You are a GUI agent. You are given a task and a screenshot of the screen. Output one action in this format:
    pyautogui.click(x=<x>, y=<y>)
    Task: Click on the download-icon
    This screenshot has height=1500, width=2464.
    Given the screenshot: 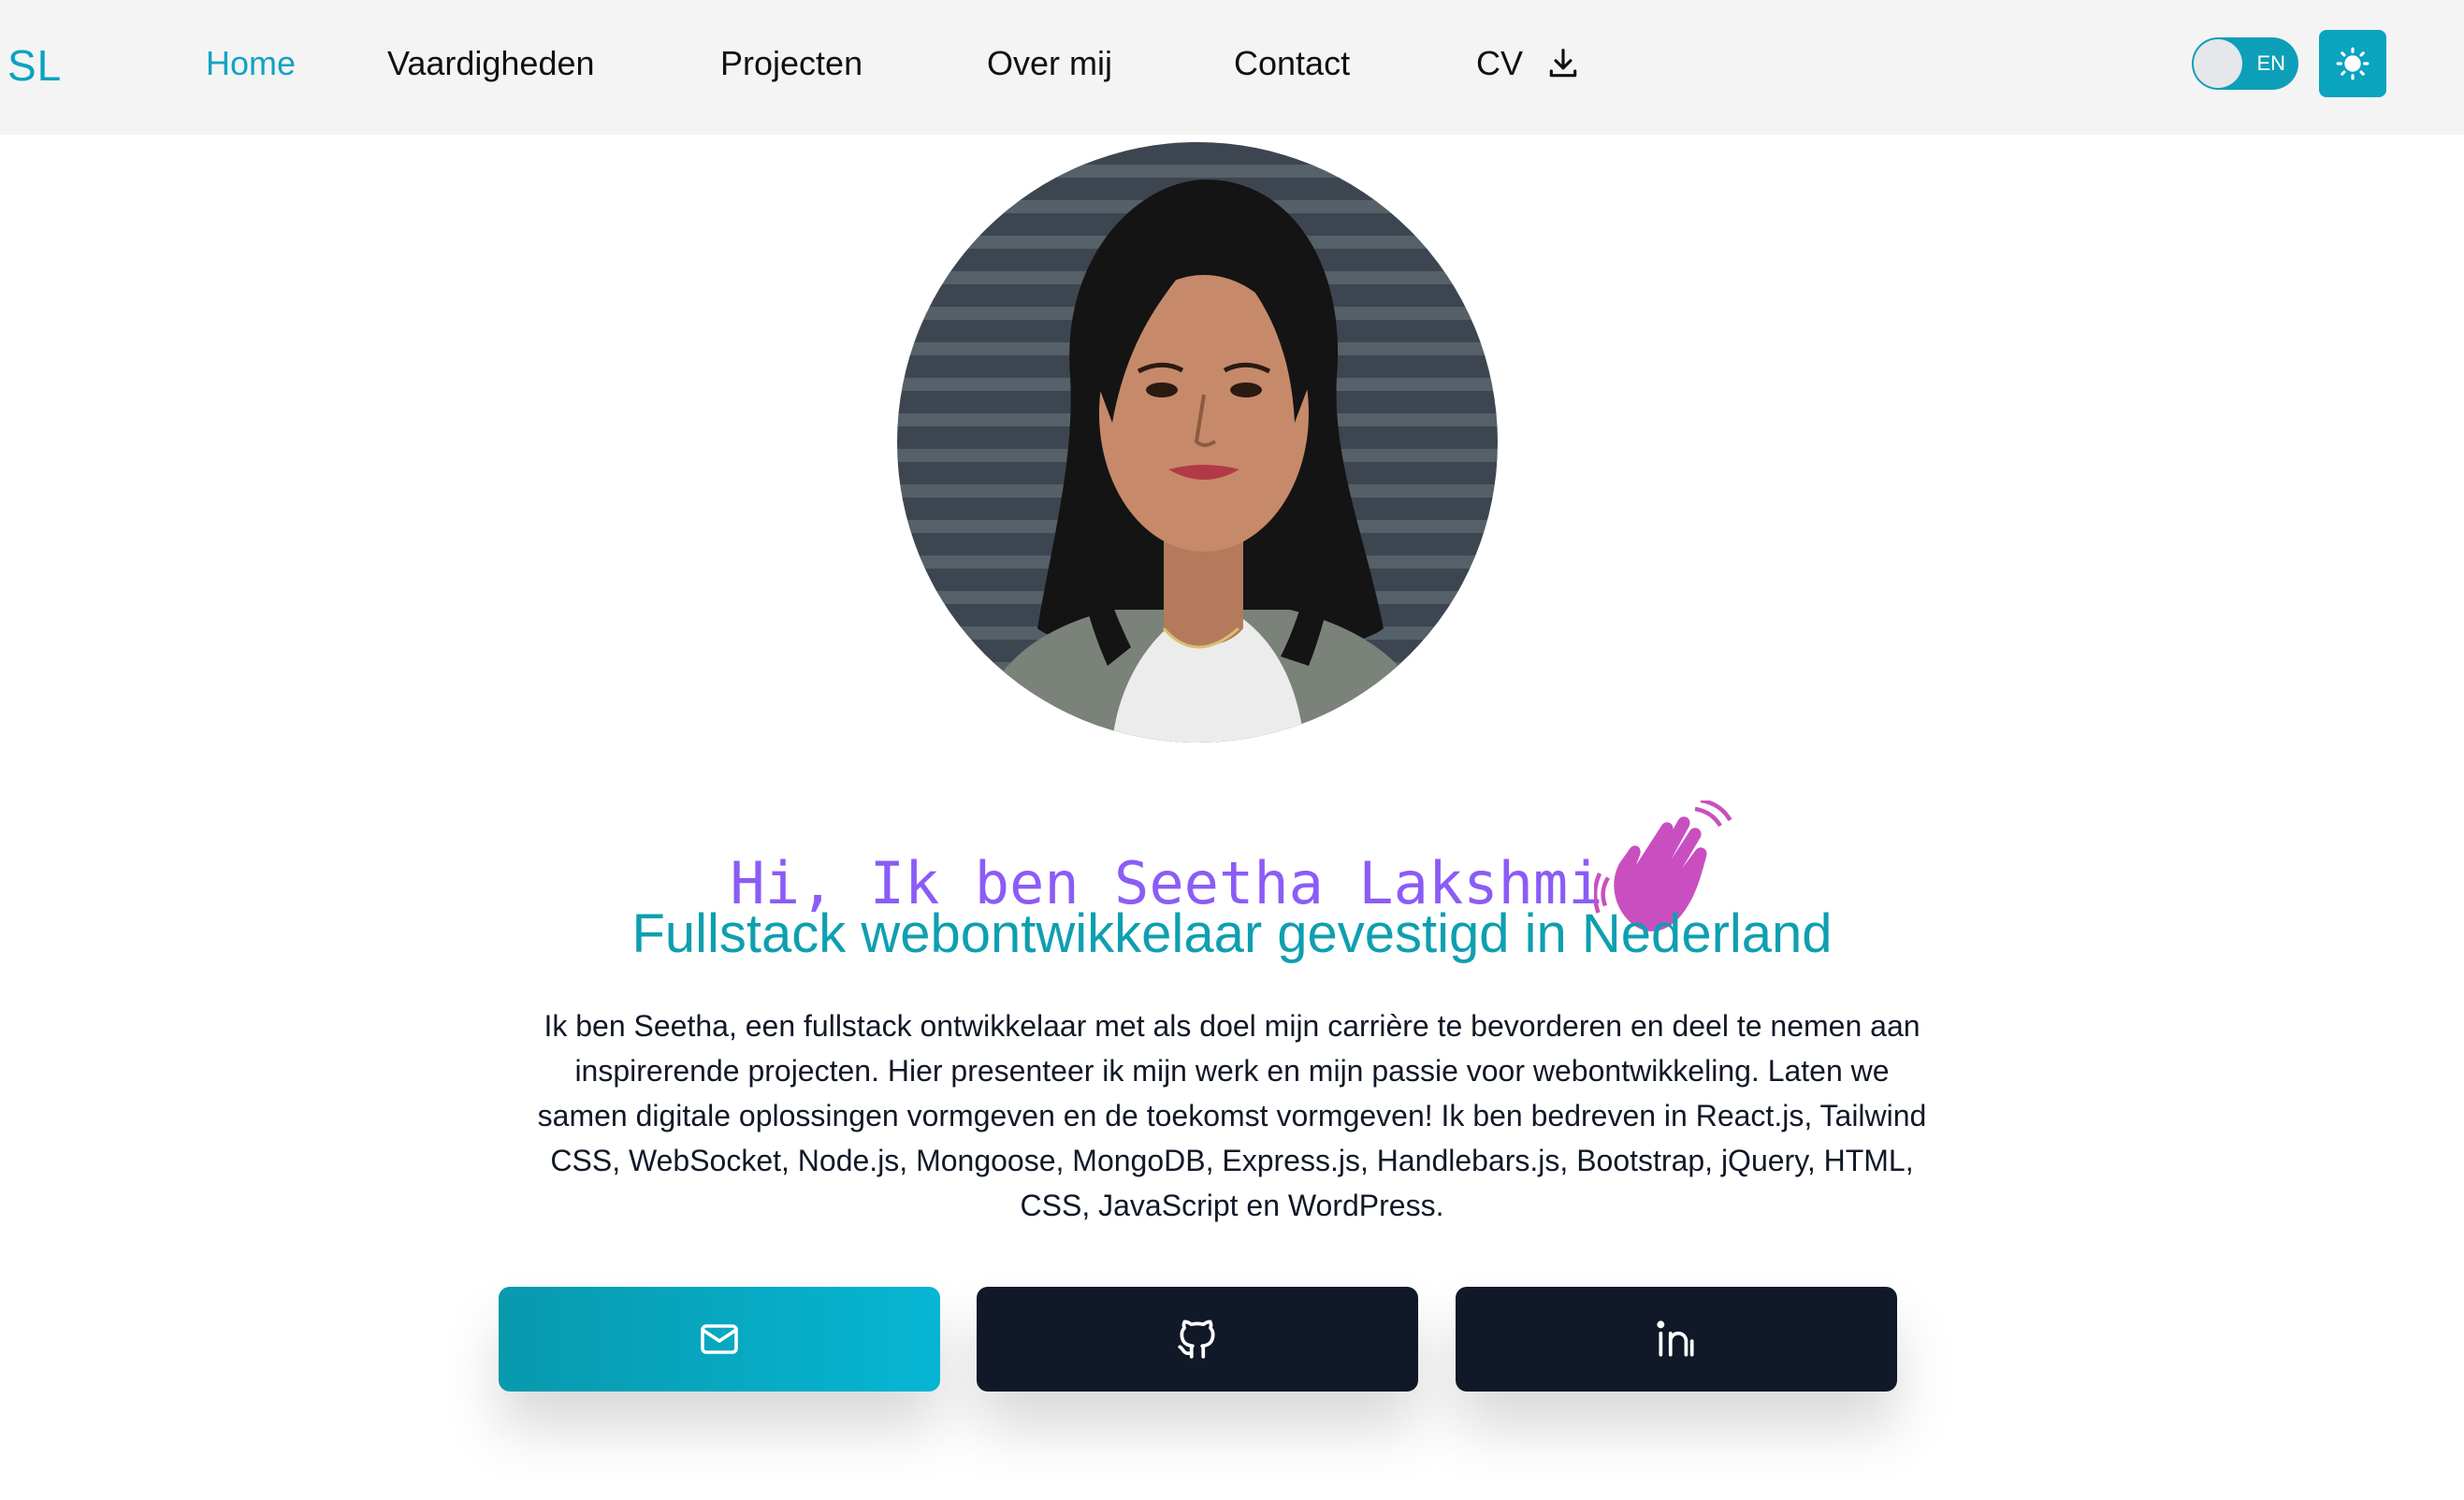 What is the action you would take?
    pyautogui.click(x=1563, y=63)
    